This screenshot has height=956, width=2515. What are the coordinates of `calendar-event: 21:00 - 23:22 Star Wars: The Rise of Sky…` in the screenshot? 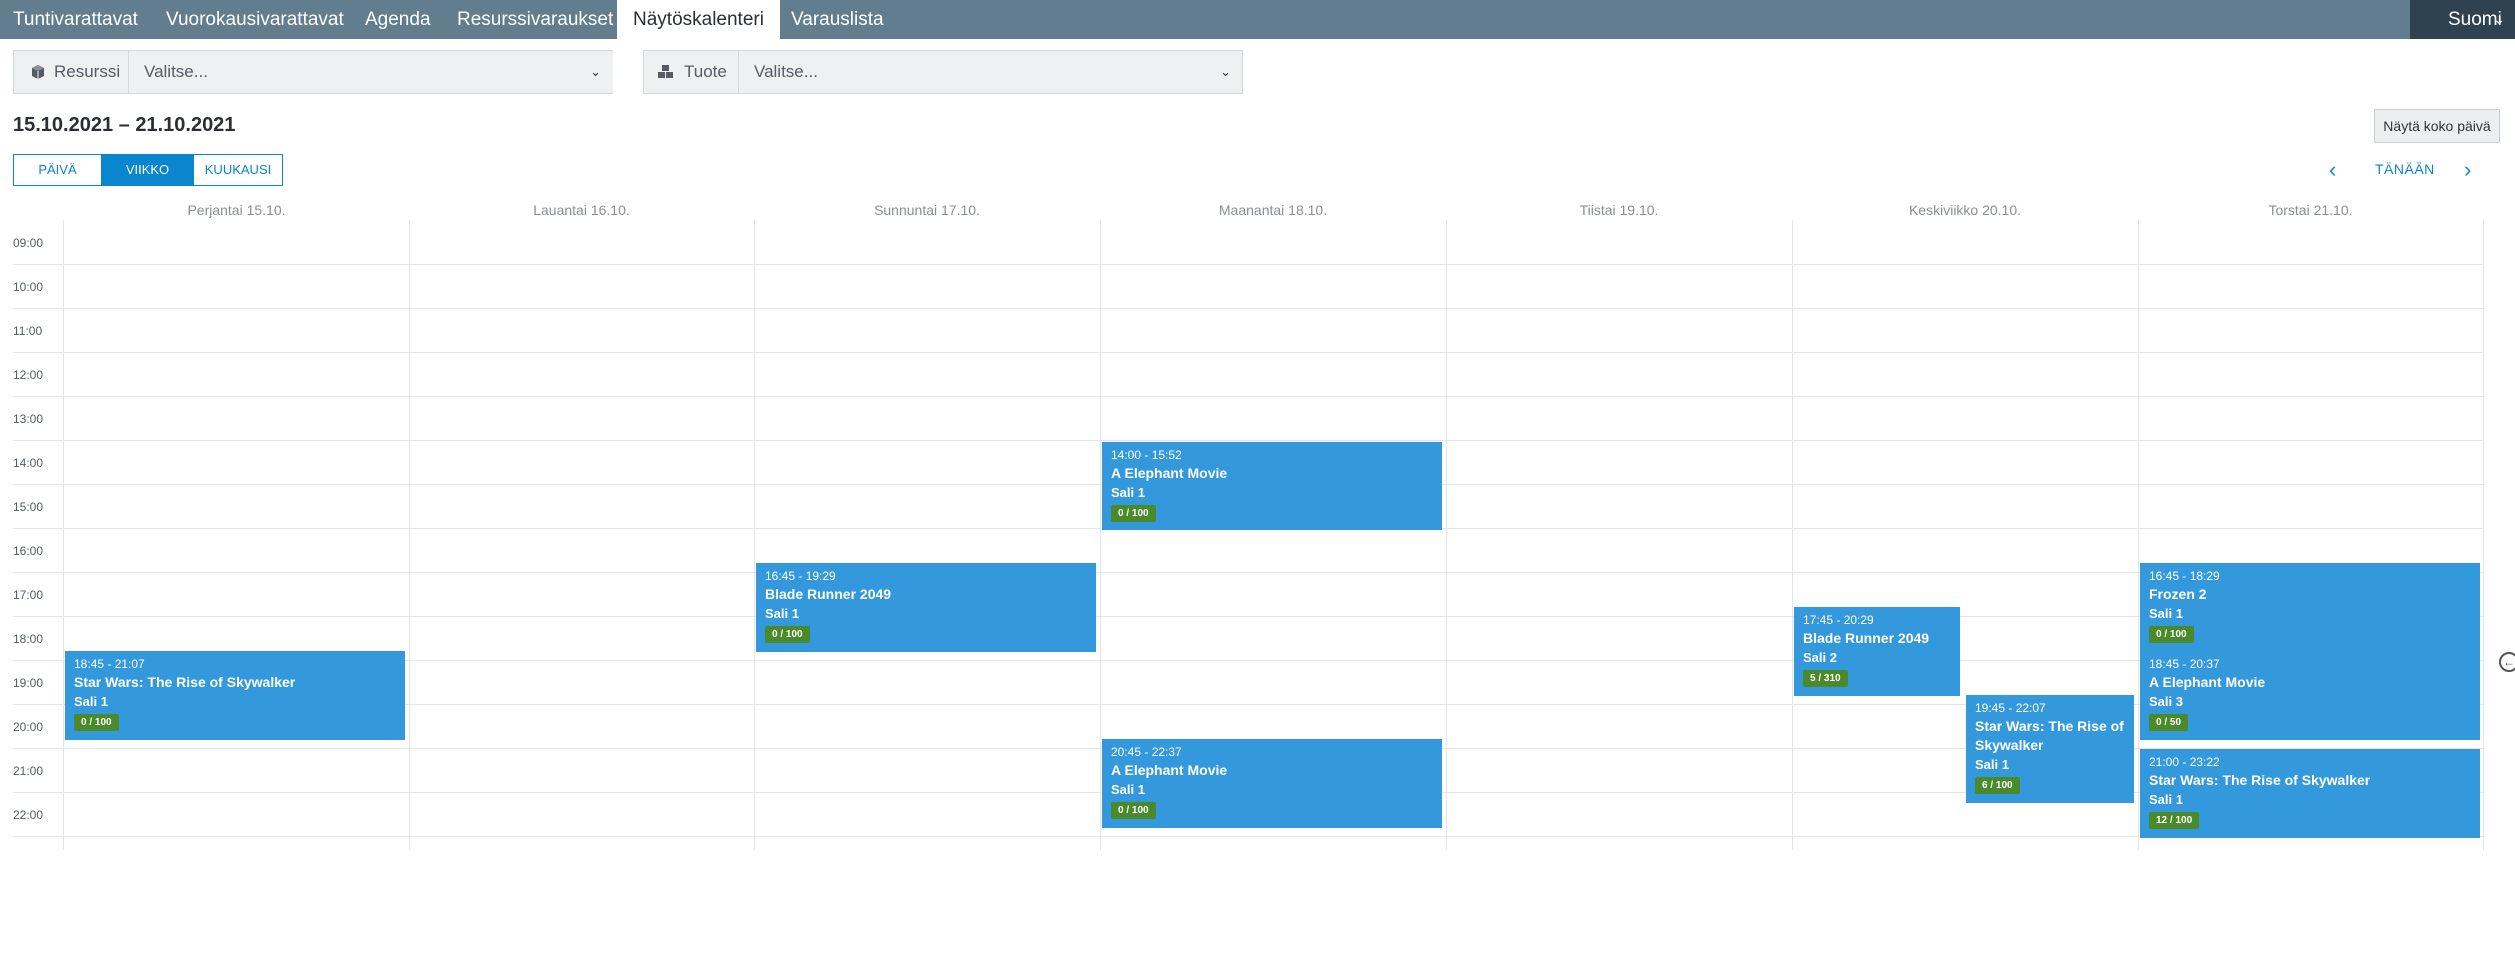 It's located at (2310, 793).